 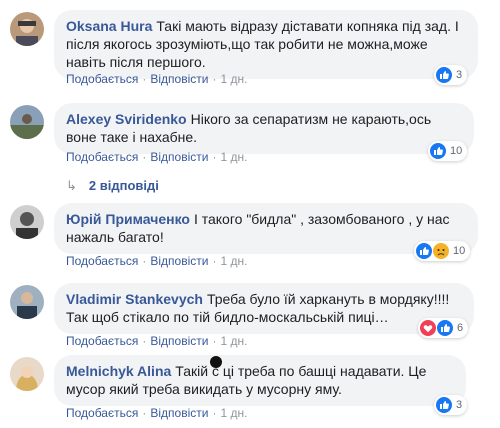 What do you see at coordinates (109, 26) in the screenshot?
I see `comment-author: Oksana Hura` at bounding box center [109, 26].